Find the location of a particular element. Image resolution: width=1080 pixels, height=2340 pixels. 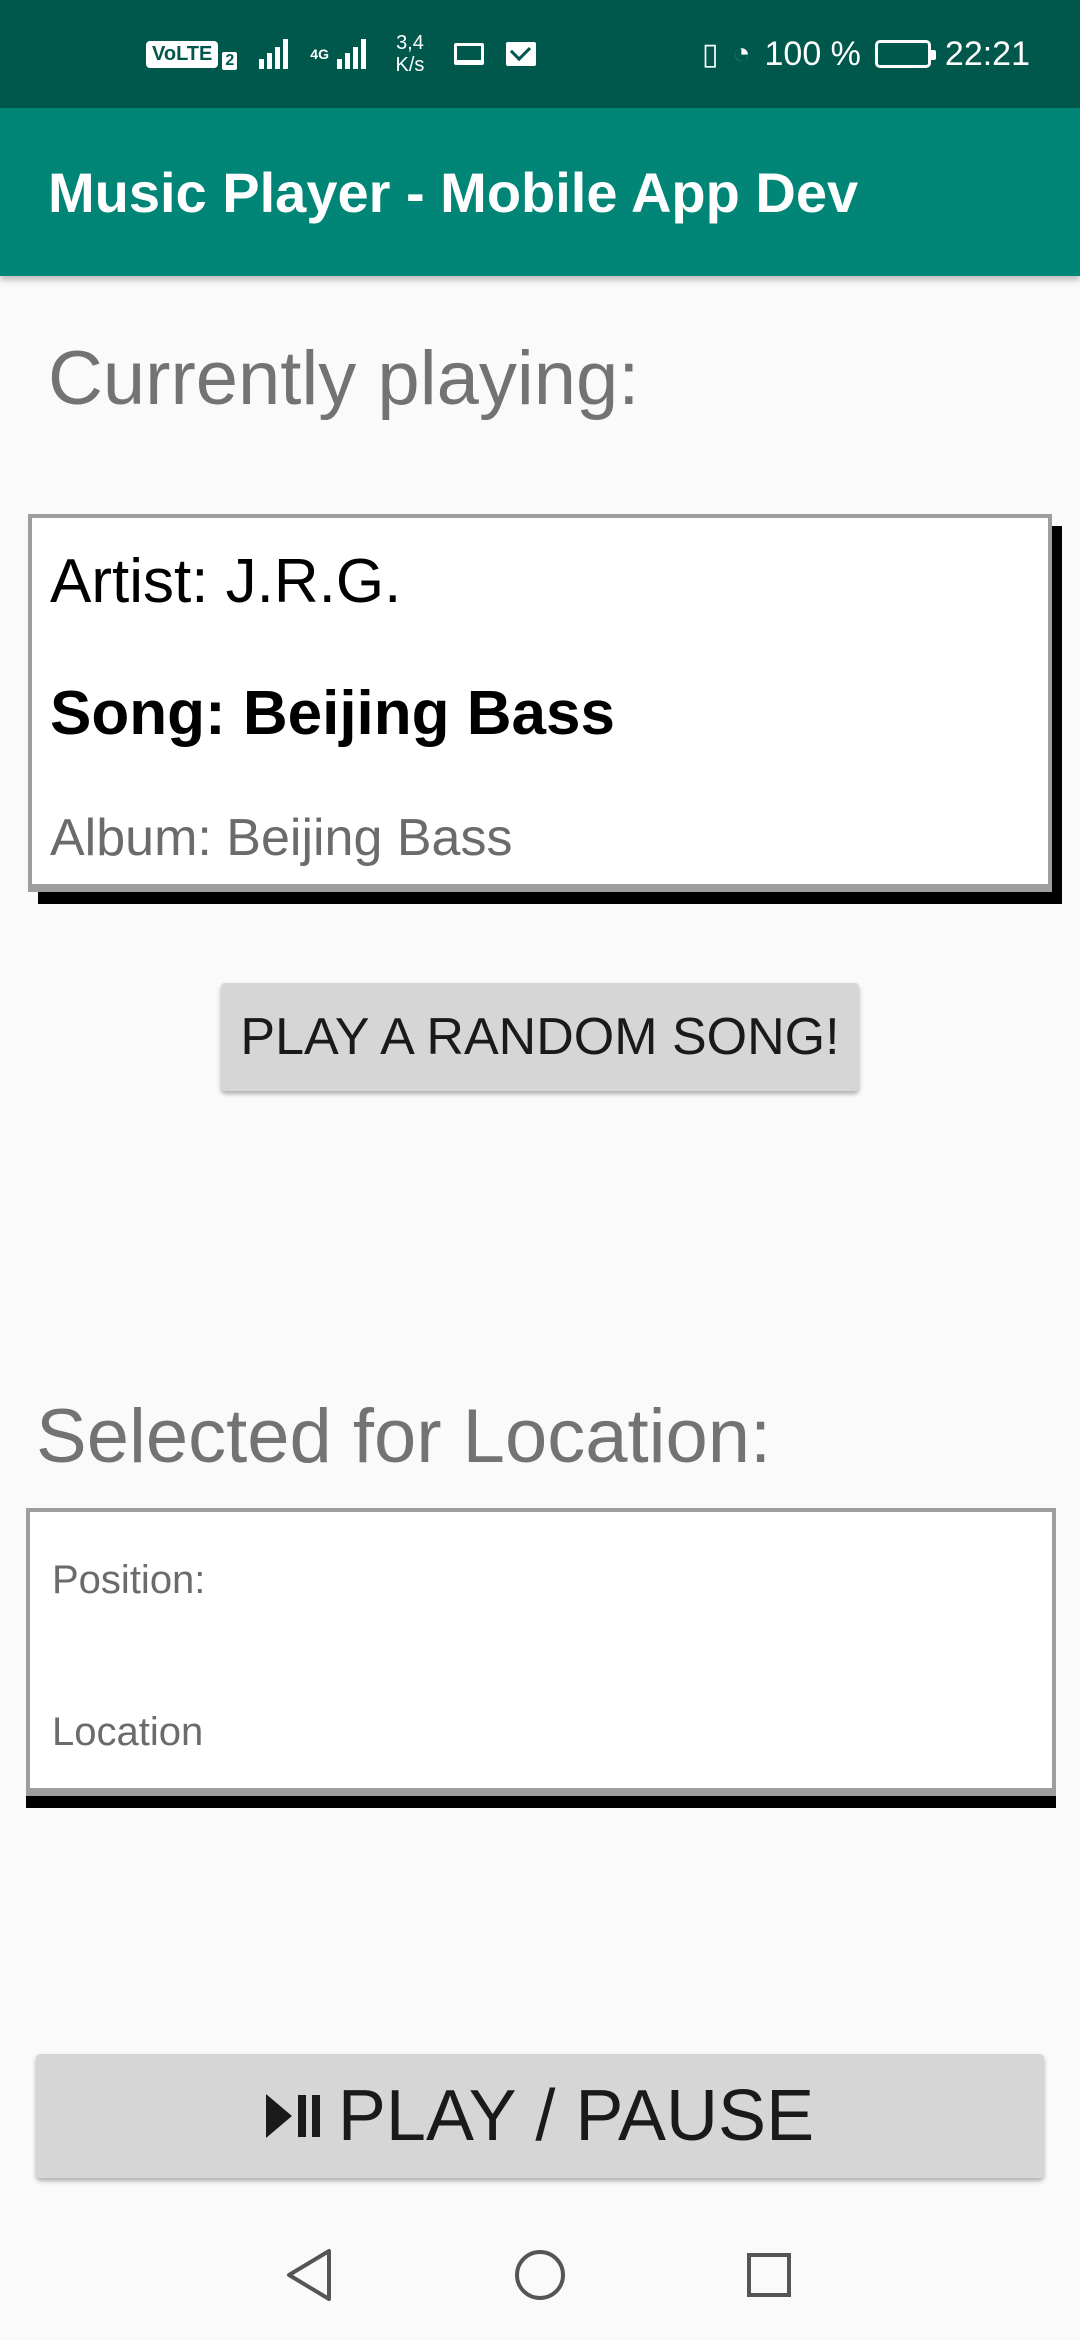

currently-playing-heading: Currently playing: is located at coordinates (344, 378).